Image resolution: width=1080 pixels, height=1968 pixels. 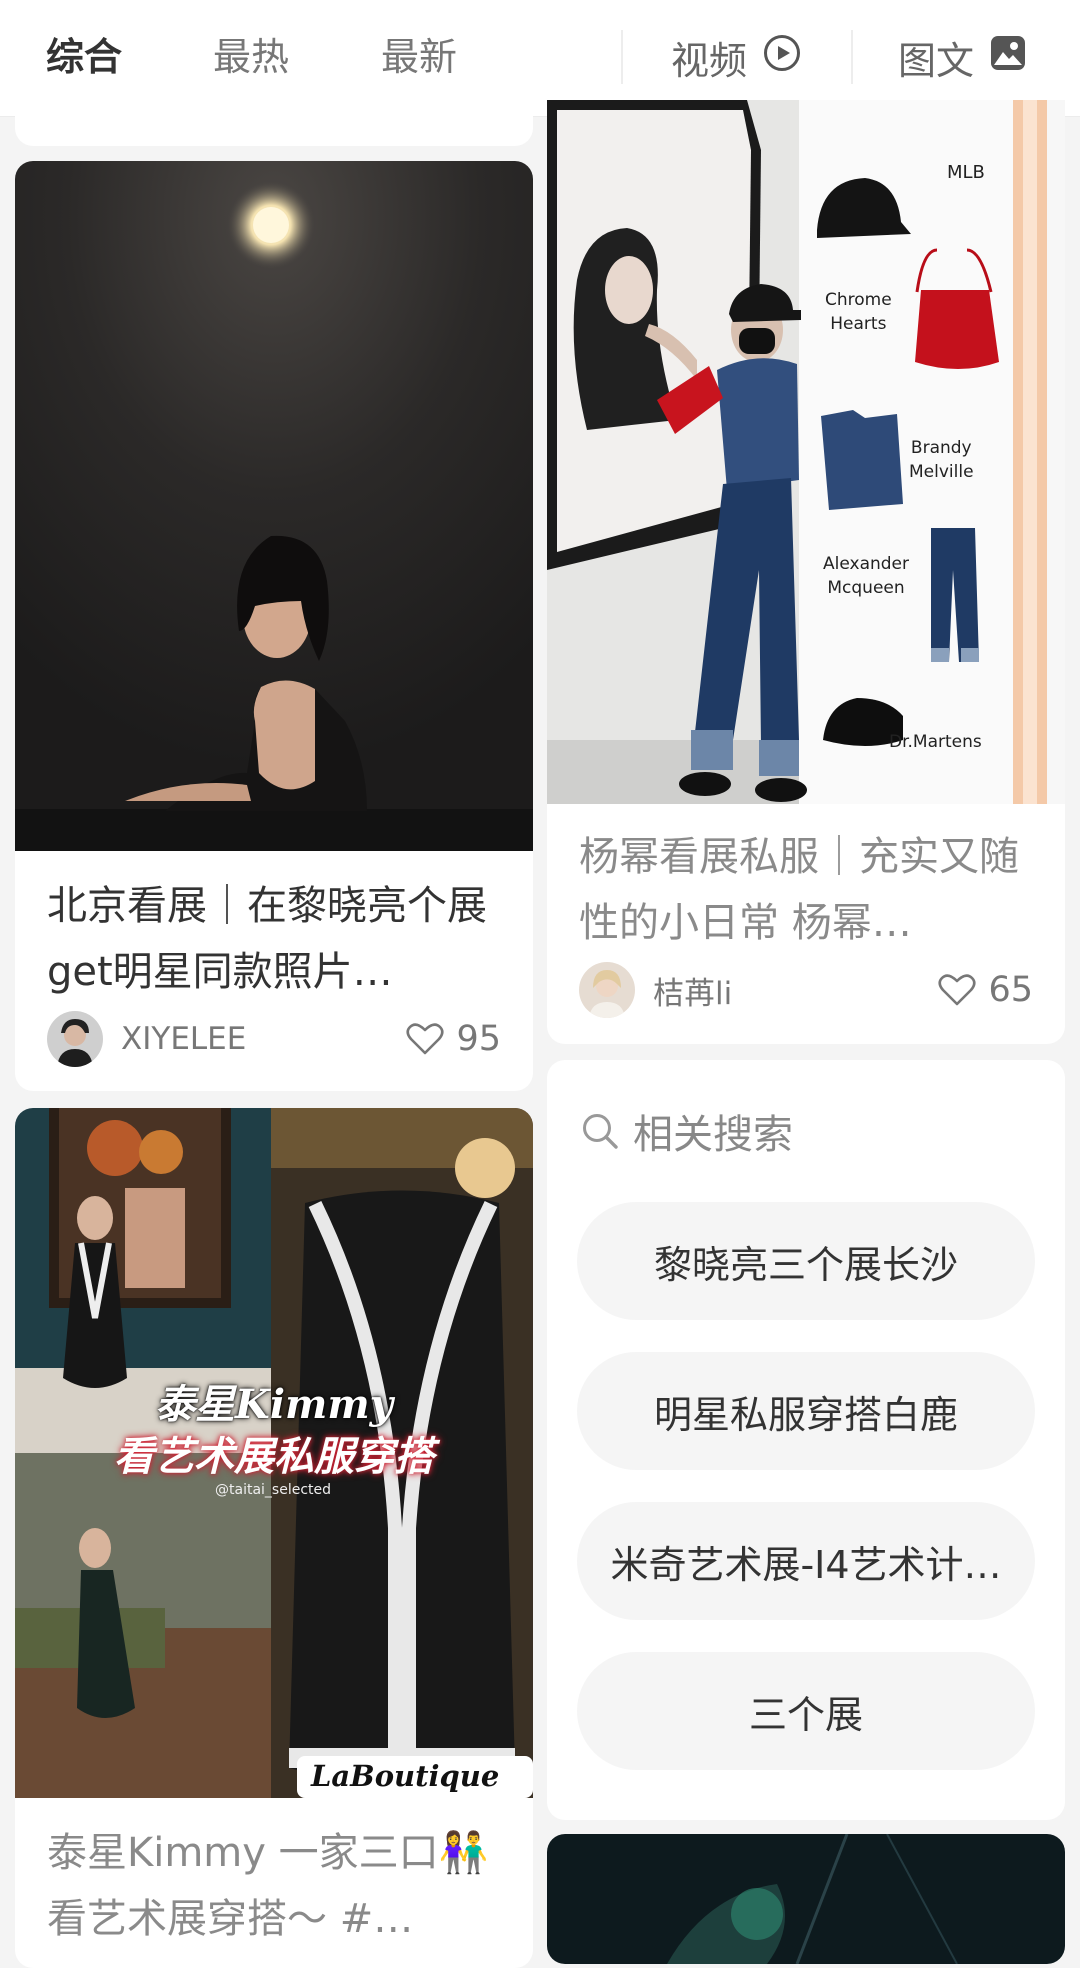 What do you see at coordinates (941, 460) in the screenshot?
I see `cover-label-brandy: Brandy Melville` at bounding box center [941, 460].